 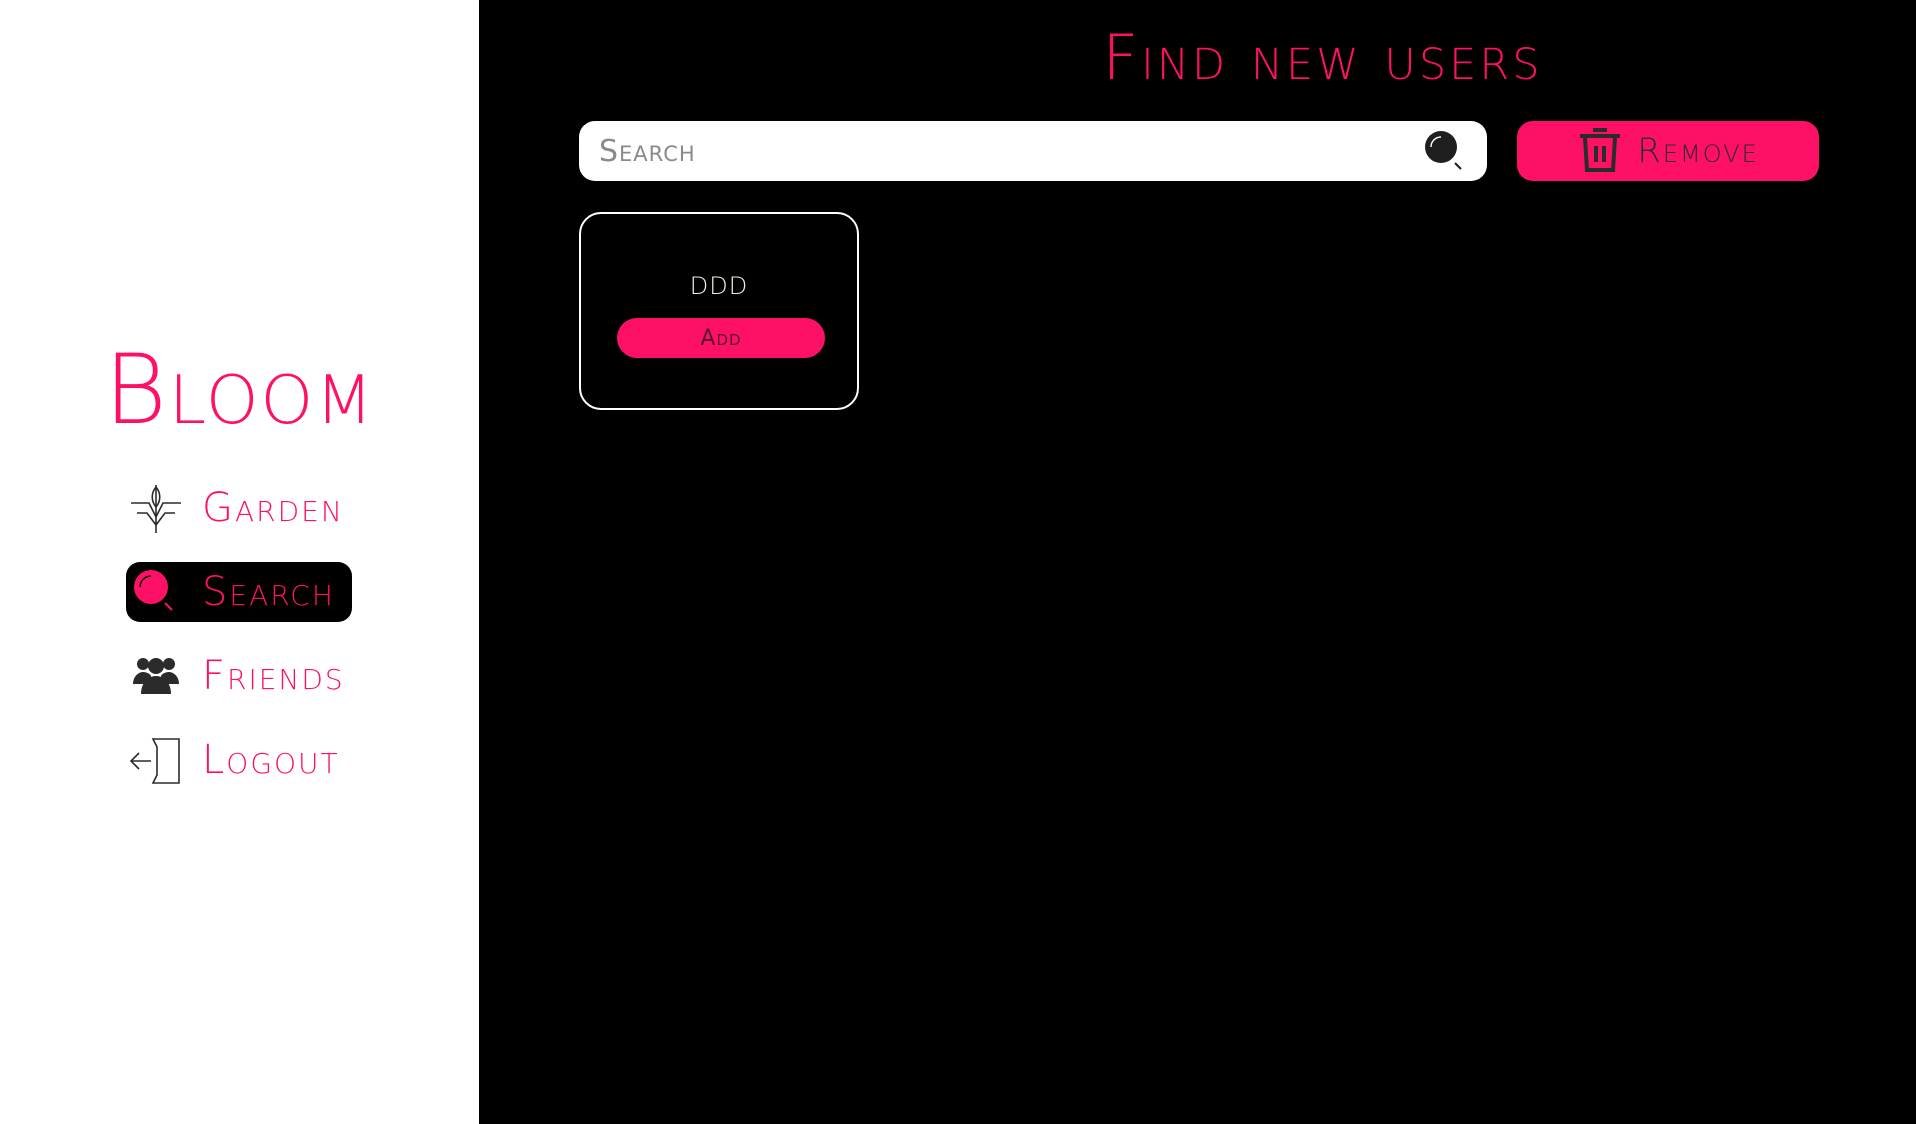 What do you see at coordinates (156, 508) in the screenshot?
I see `plant-icon` at bounding box center [156, 508].